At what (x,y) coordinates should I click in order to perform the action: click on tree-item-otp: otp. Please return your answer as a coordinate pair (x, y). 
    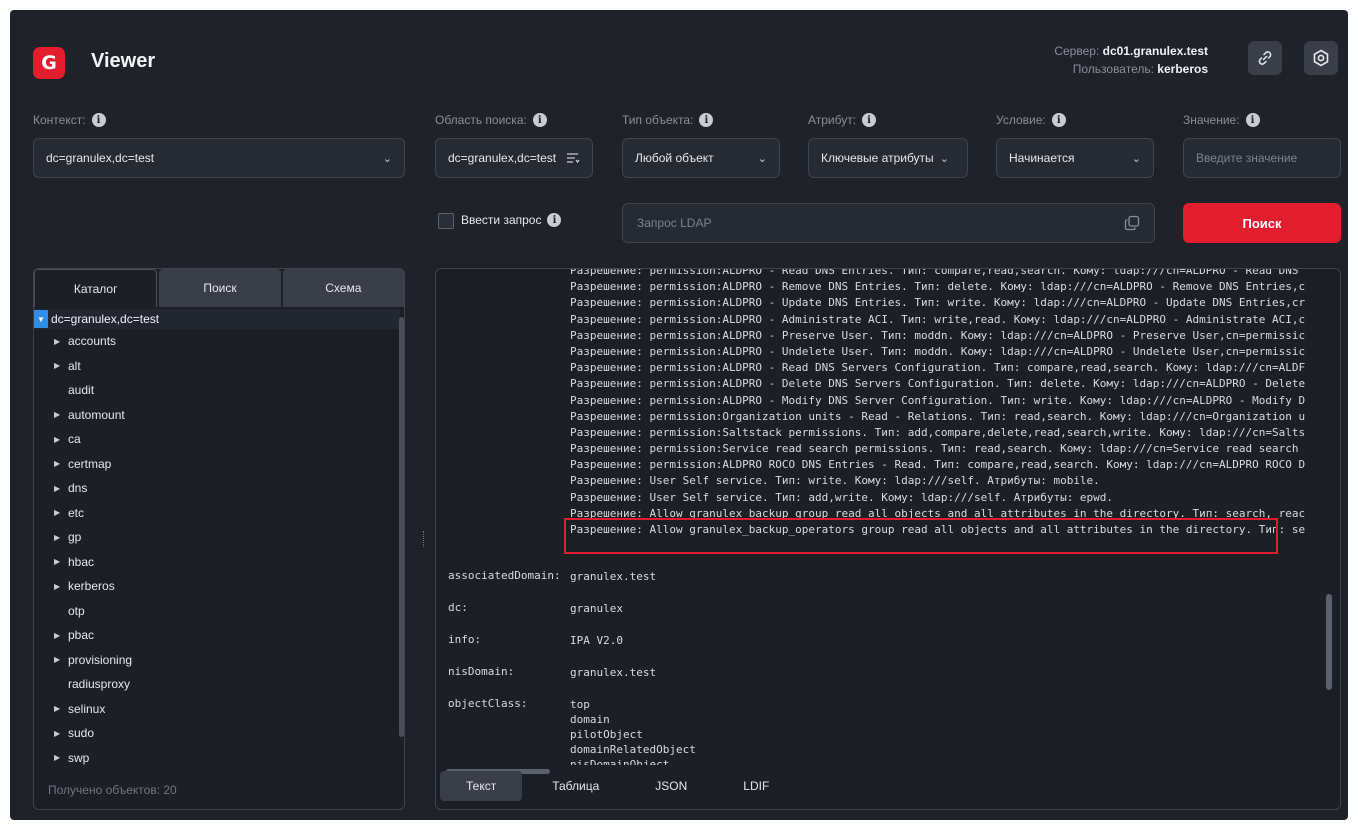
    Looking at the image, I should click on (217, 611).